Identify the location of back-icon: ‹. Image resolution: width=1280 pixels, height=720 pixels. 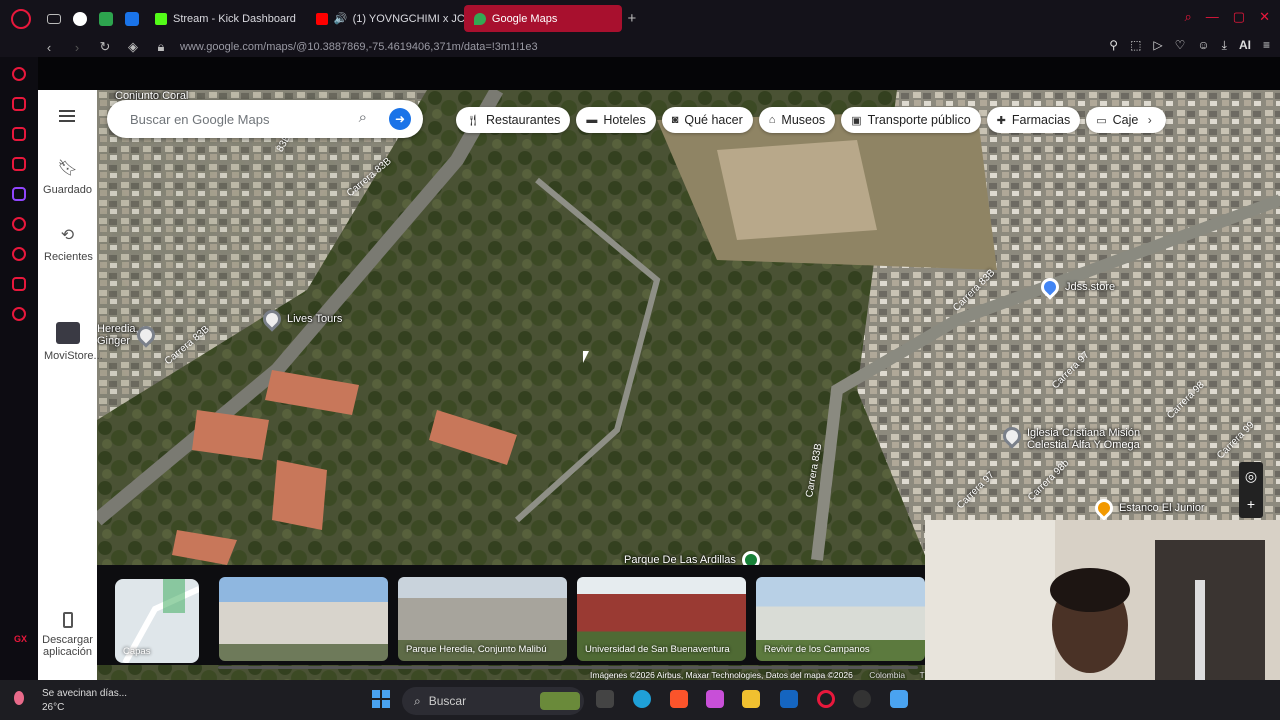
(49, 47).